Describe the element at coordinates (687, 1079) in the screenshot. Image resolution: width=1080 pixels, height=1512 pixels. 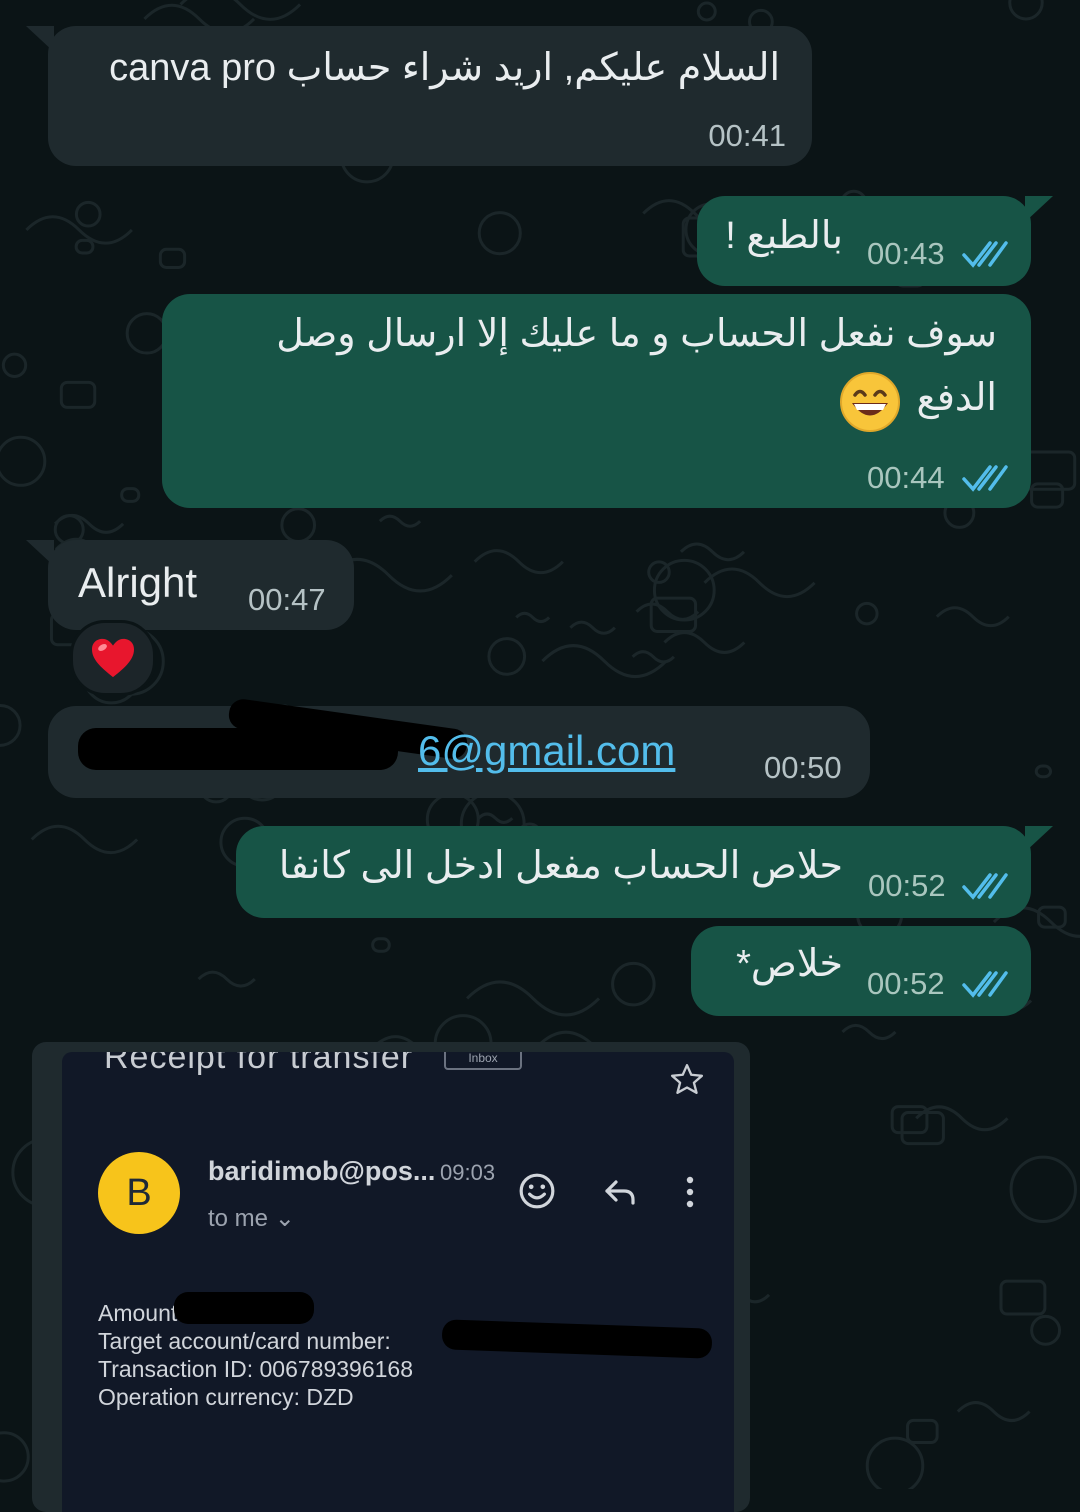
I see `star-icon` at that location.